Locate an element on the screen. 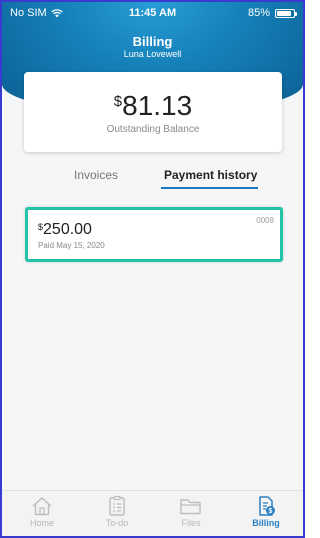  tabbar-label-files: Files is located at coordinates (191, 523).